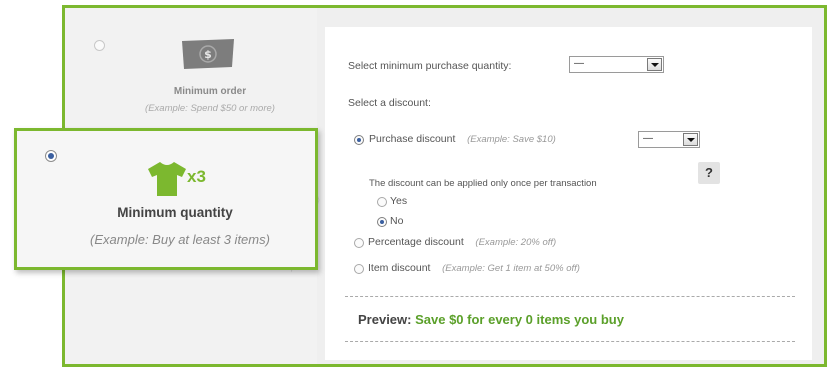  Describe the element at coordinates (397, 221) in the screenshot. I see `once-no-label: No` at that location.